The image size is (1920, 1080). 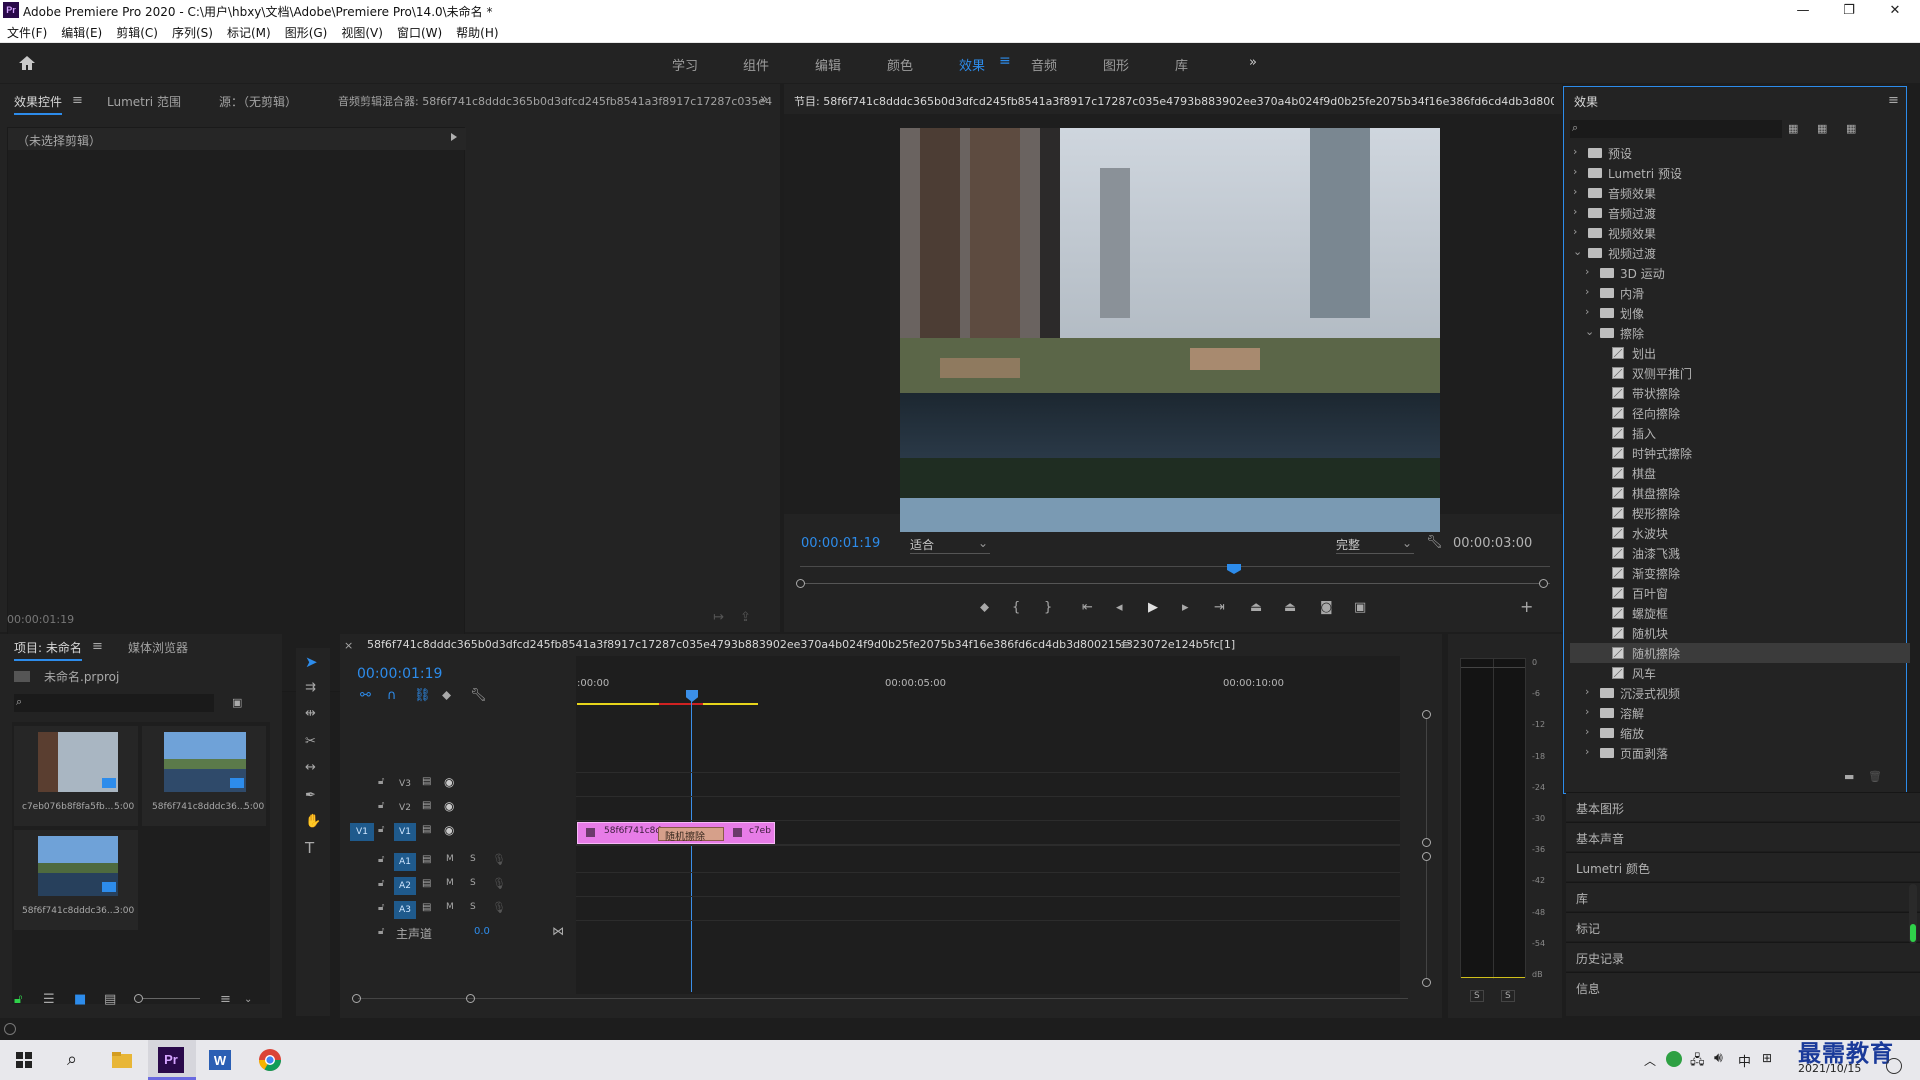 I want to click on slip-tool-icon: ↔, so click(x=310, y=768).